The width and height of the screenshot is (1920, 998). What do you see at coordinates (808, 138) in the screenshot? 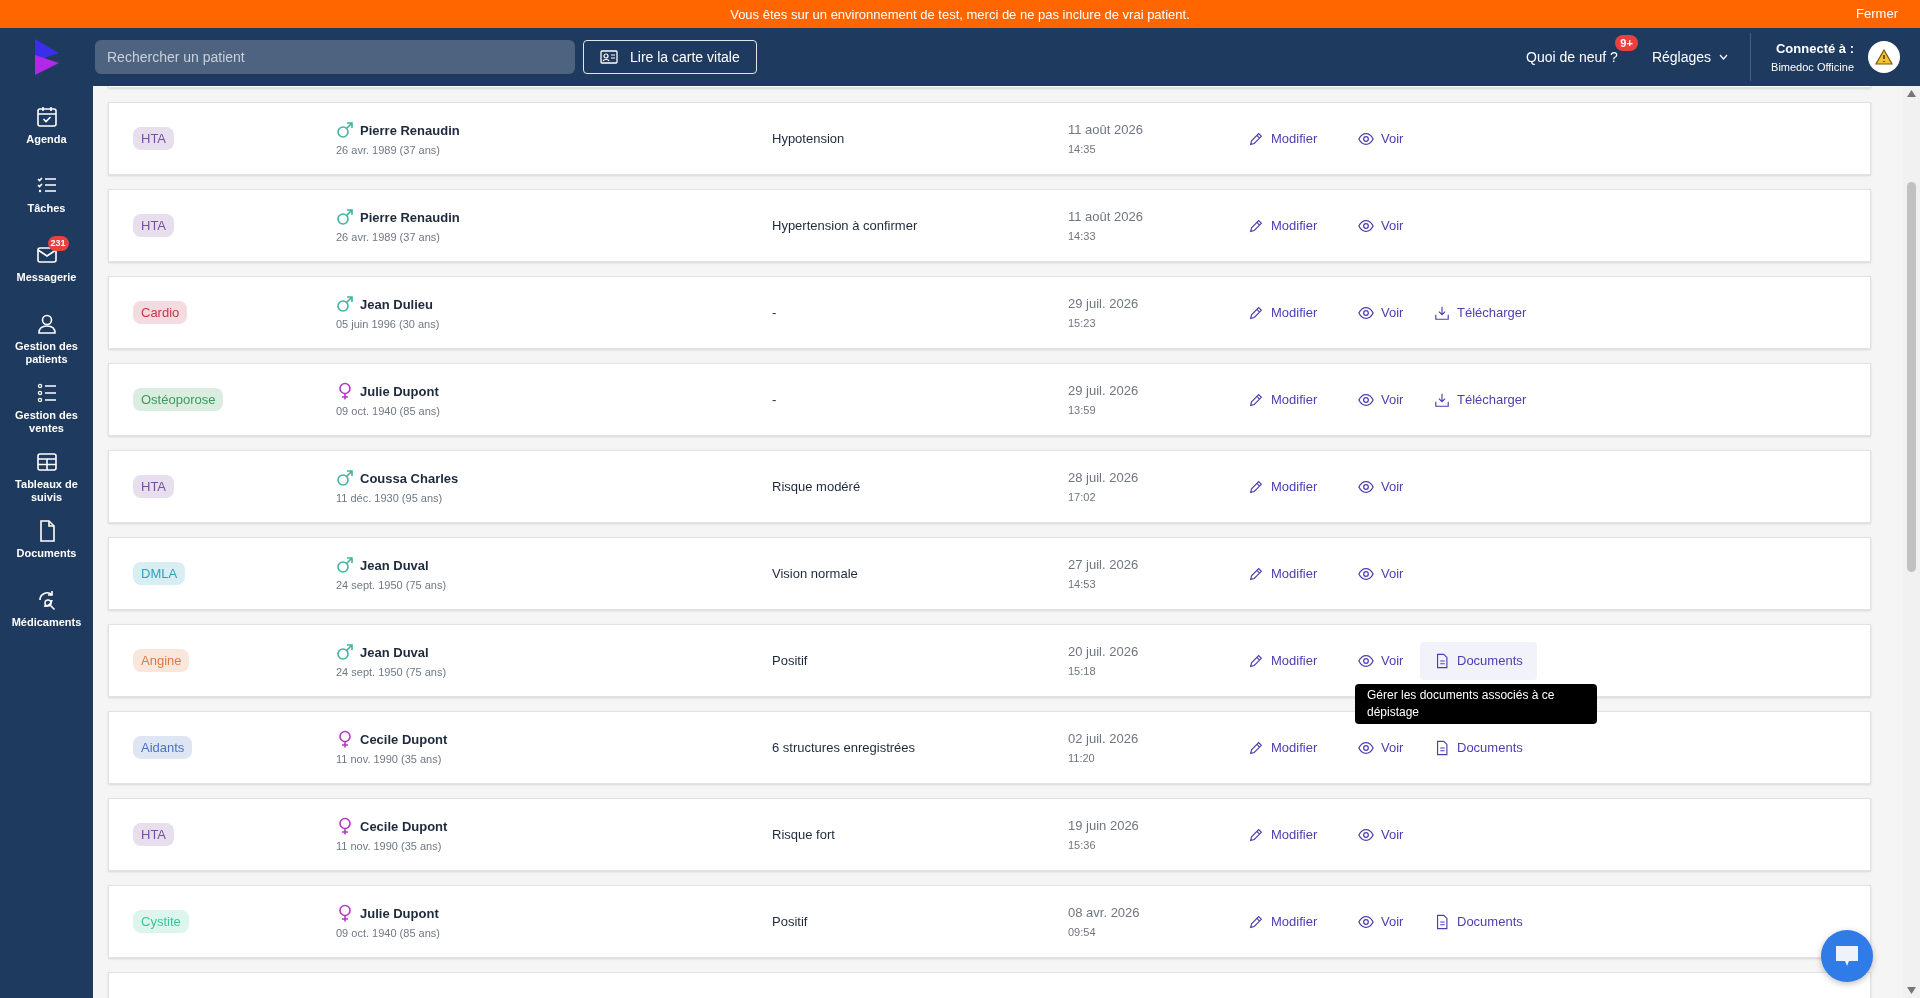
I see `result-text: Hypotension` at bounding box center [808, 138].